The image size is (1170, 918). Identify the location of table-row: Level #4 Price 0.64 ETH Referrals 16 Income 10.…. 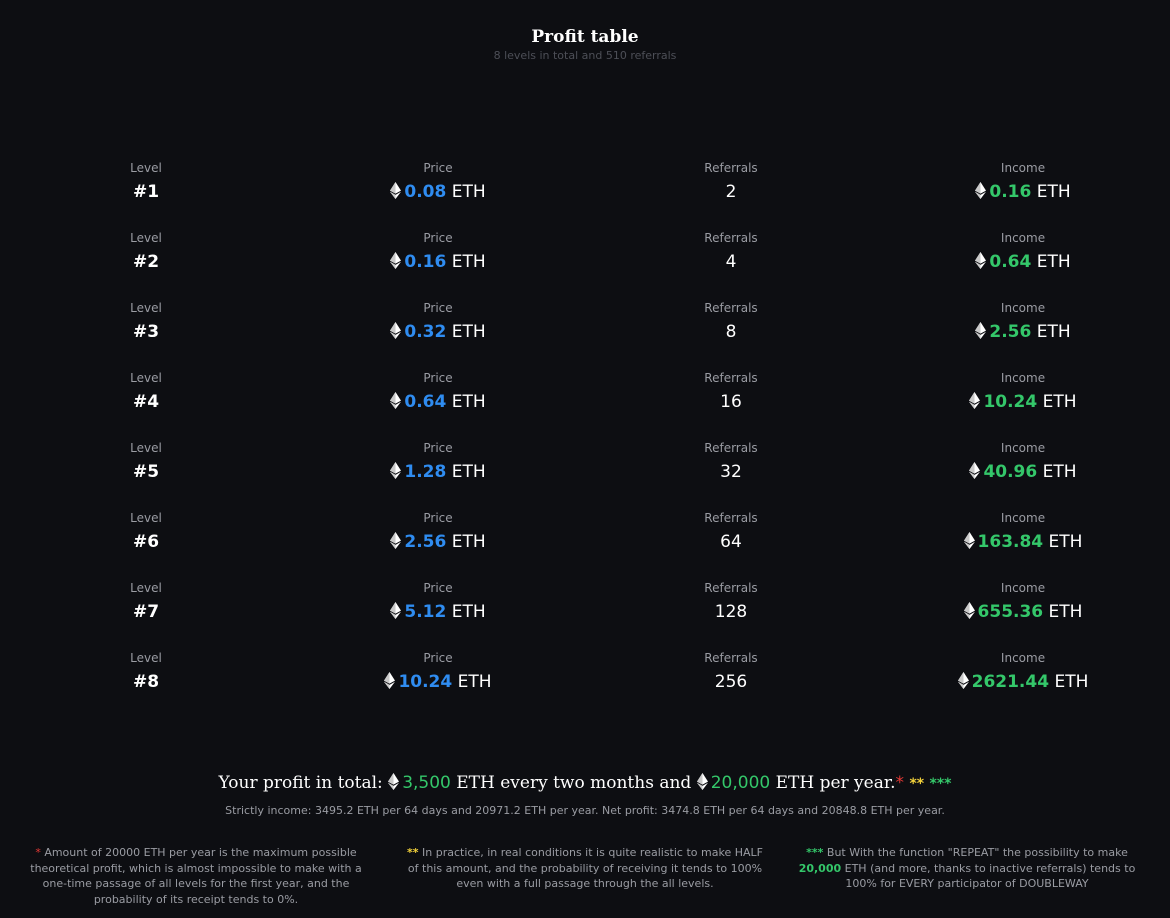
(585, 405).